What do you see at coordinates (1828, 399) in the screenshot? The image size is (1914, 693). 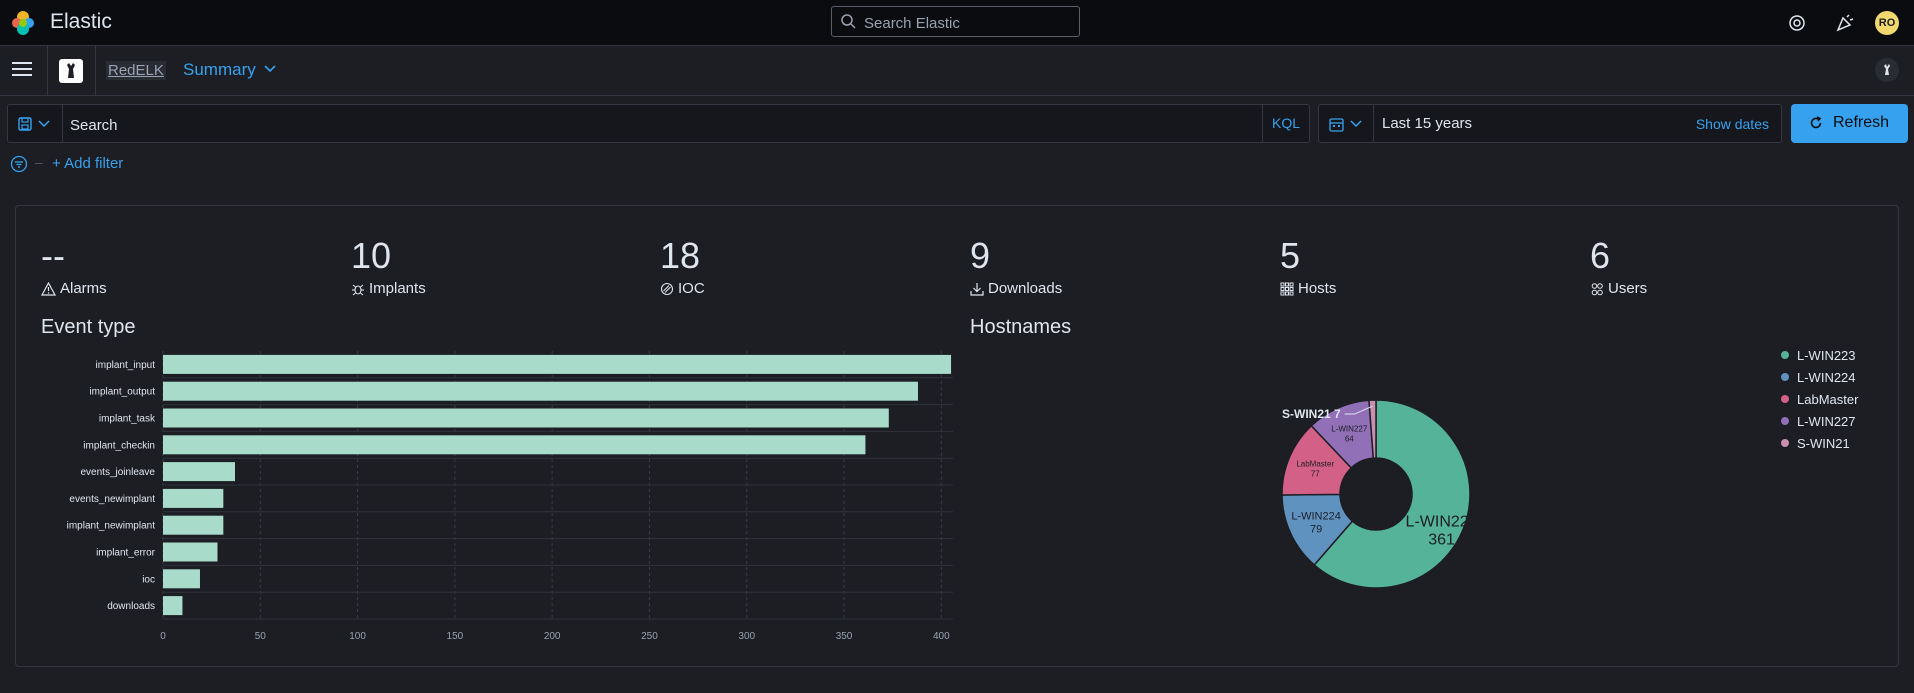 I see `legend-label: LabMaster` at bounding box center [1828, 399].